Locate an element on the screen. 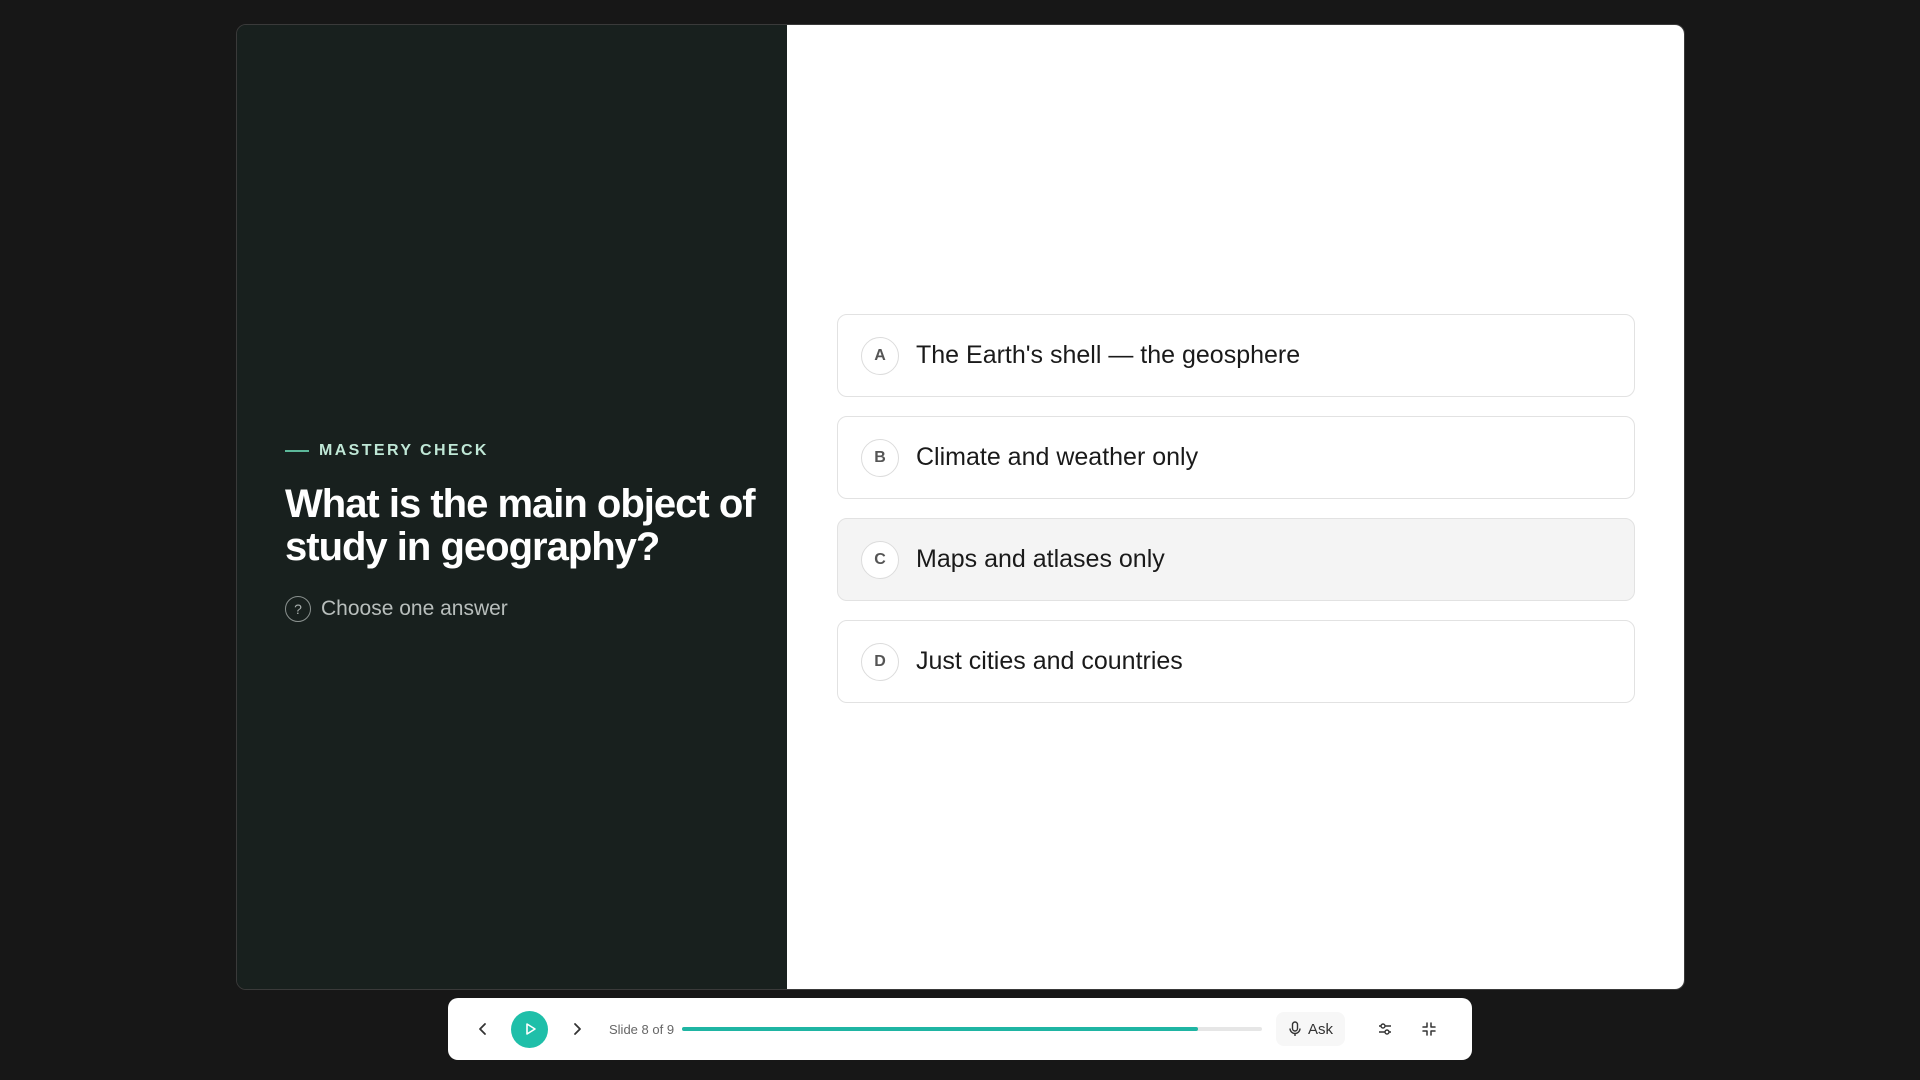 The height and width of the screenshot is (1080, 1920). option-text: Maps and atlases only is located at coordinates (1040, 559).